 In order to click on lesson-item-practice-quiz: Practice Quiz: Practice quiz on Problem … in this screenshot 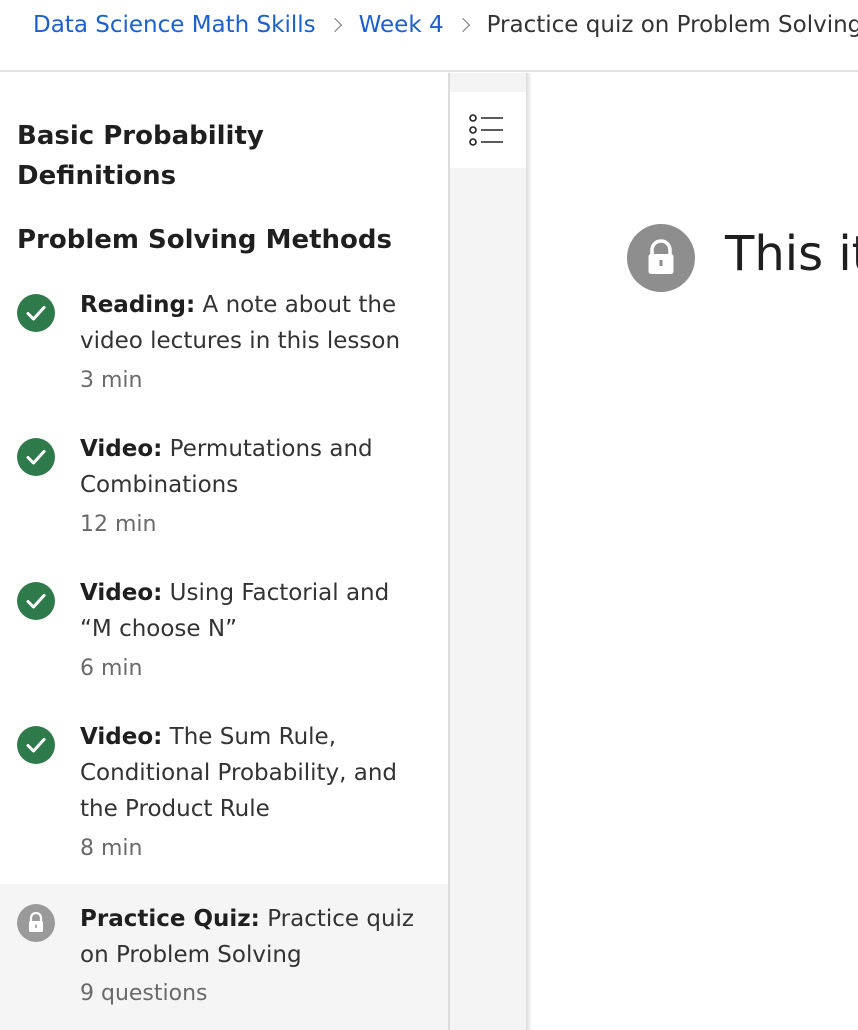, I will do `click(224, 957)`.